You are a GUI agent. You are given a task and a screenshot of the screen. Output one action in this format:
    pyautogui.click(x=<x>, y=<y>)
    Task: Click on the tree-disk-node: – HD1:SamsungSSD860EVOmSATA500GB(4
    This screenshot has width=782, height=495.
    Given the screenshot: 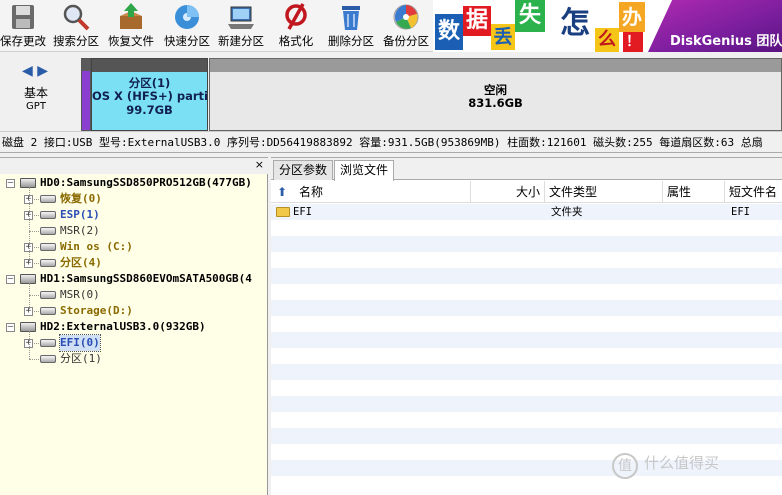 What is the action you would take?
    pyautogui.click(x=134, y=279)
    